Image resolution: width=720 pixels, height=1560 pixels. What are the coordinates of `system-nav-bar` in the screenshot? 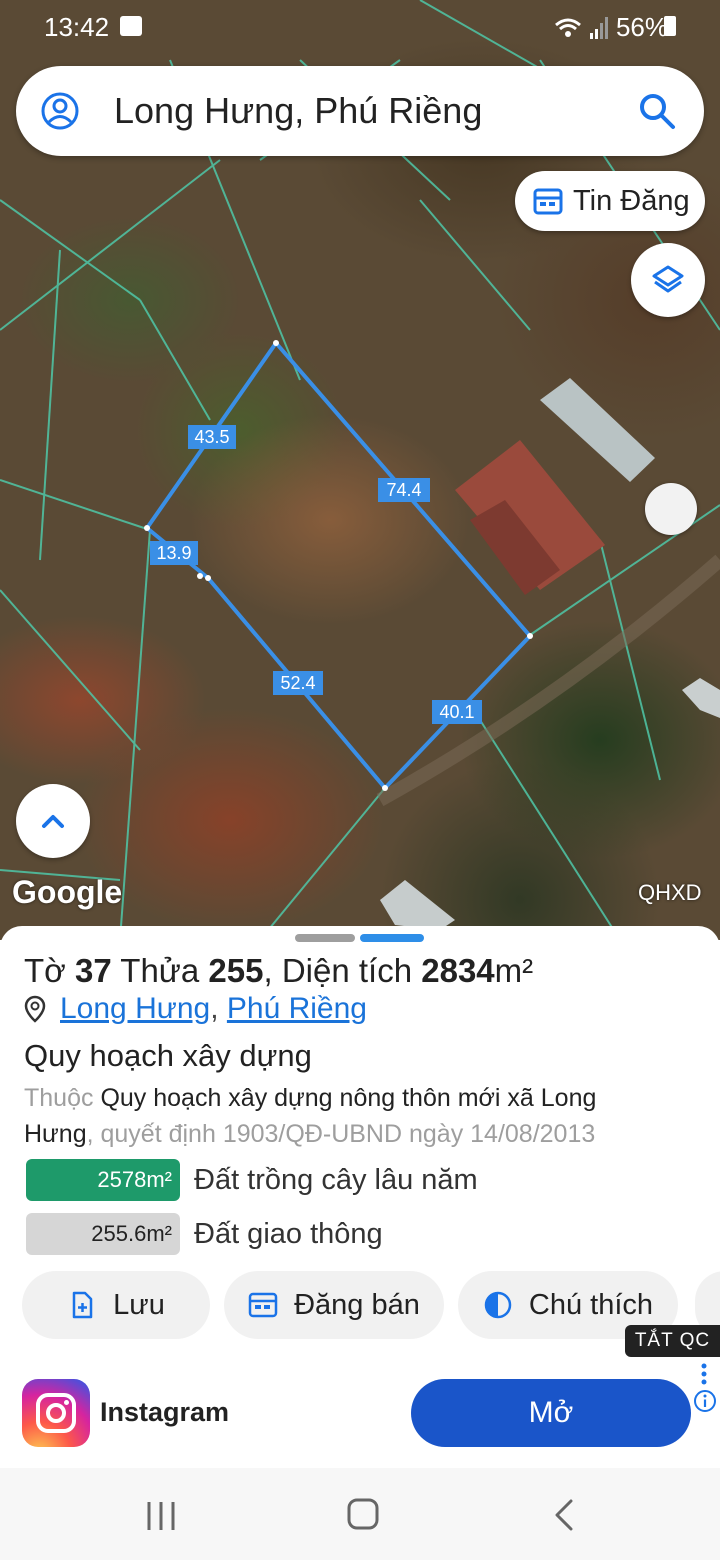 It's located at (360, 1514).